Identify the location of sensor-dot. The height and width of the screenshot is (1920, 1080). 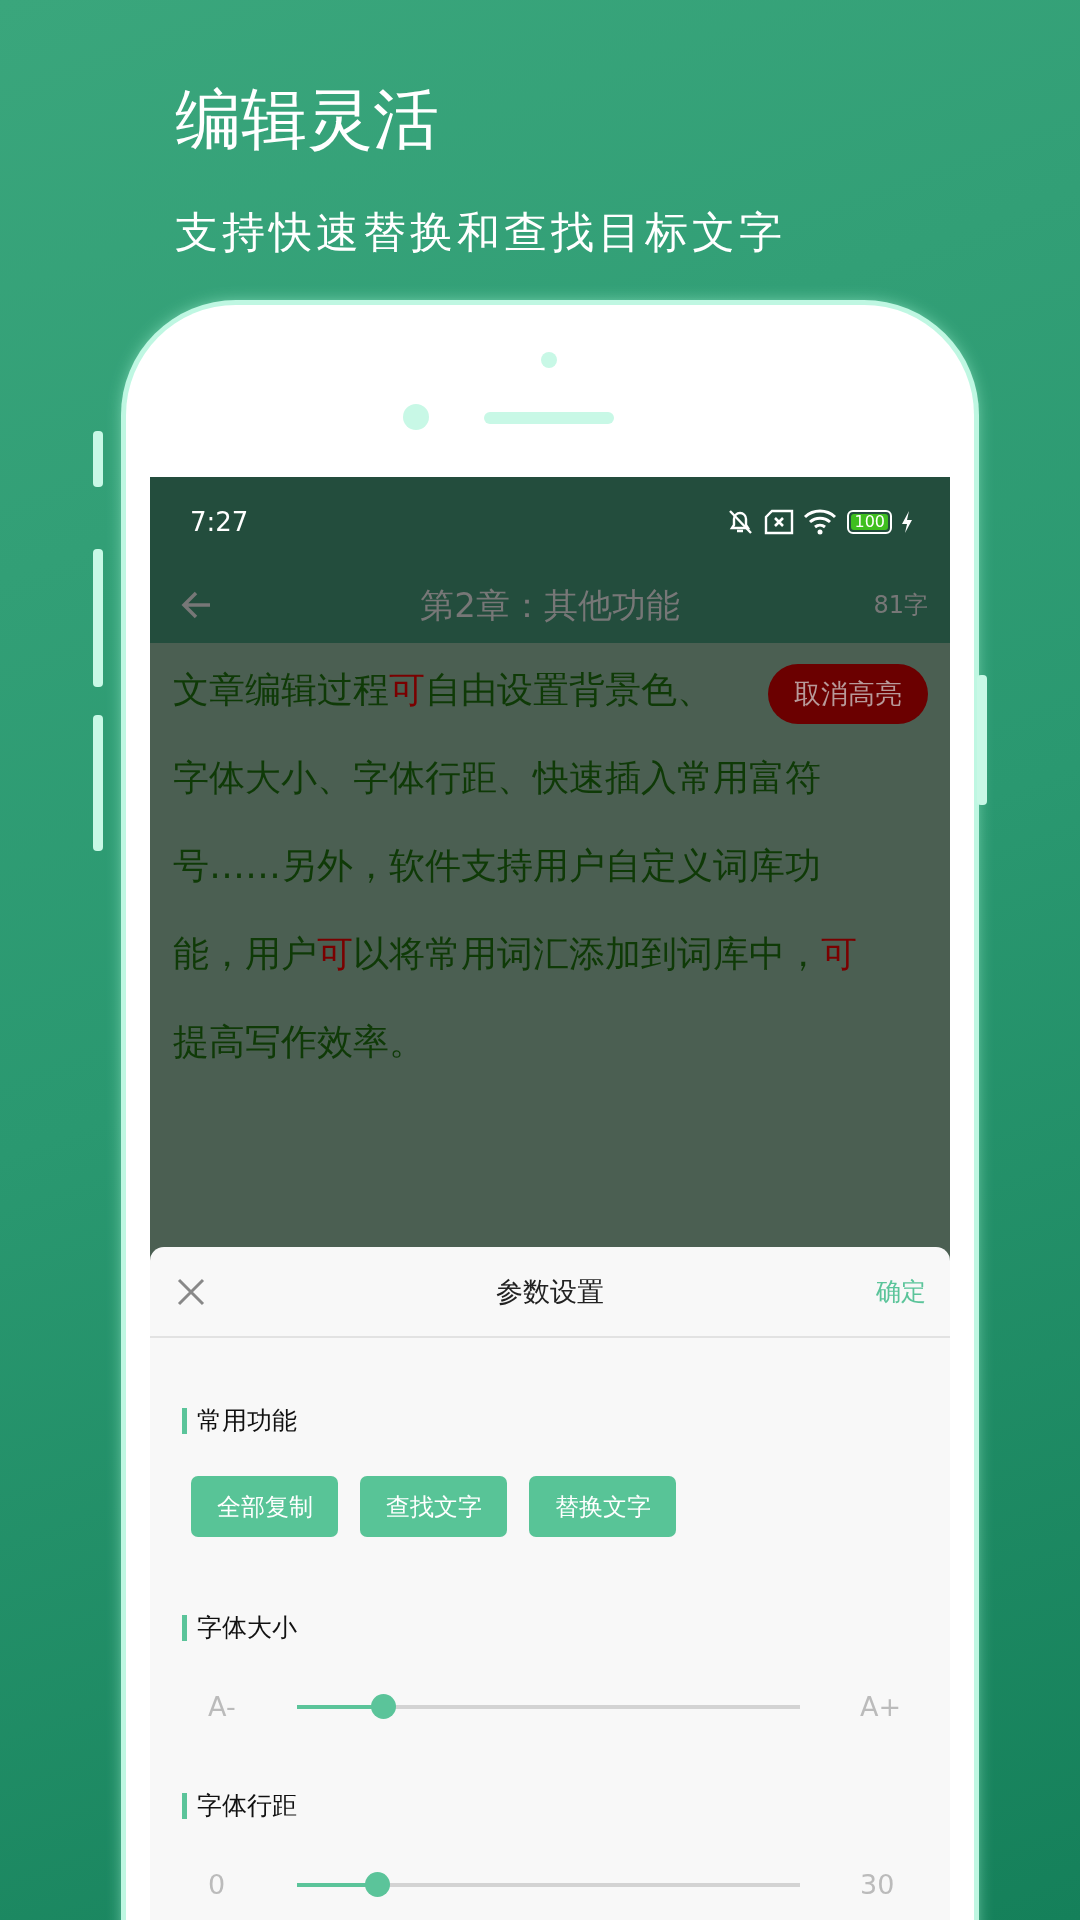
(549, 360).